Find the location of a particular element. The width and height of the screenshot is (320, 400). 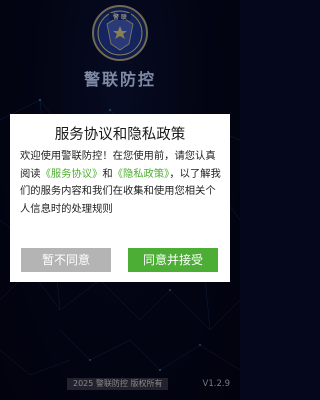

police-badge-logo: 警 联 is located at coordinates (120, 33).